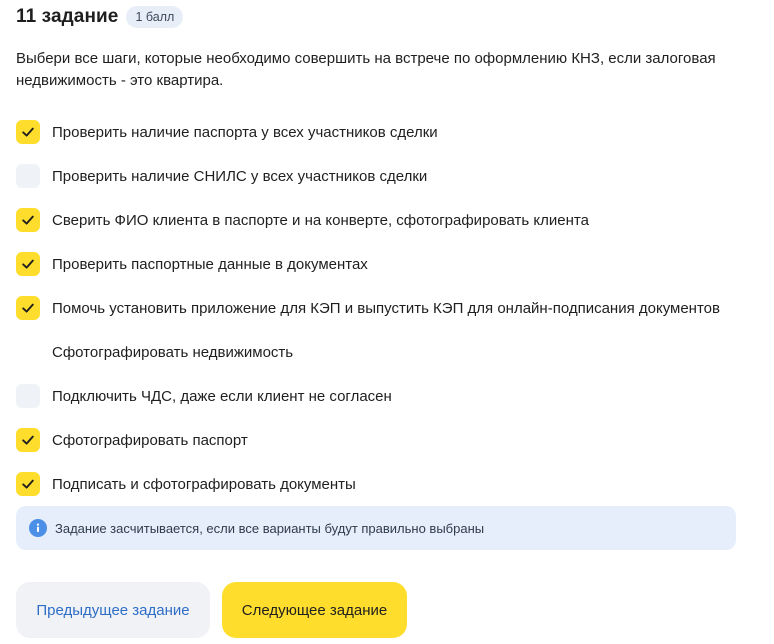 This screenshot has width=774, height=644. What do you see at coordinates (386, 352) in the screenshot?
I see `option-photo-property: Сфотографировать недвижимость` at bounding box center [386, 352].